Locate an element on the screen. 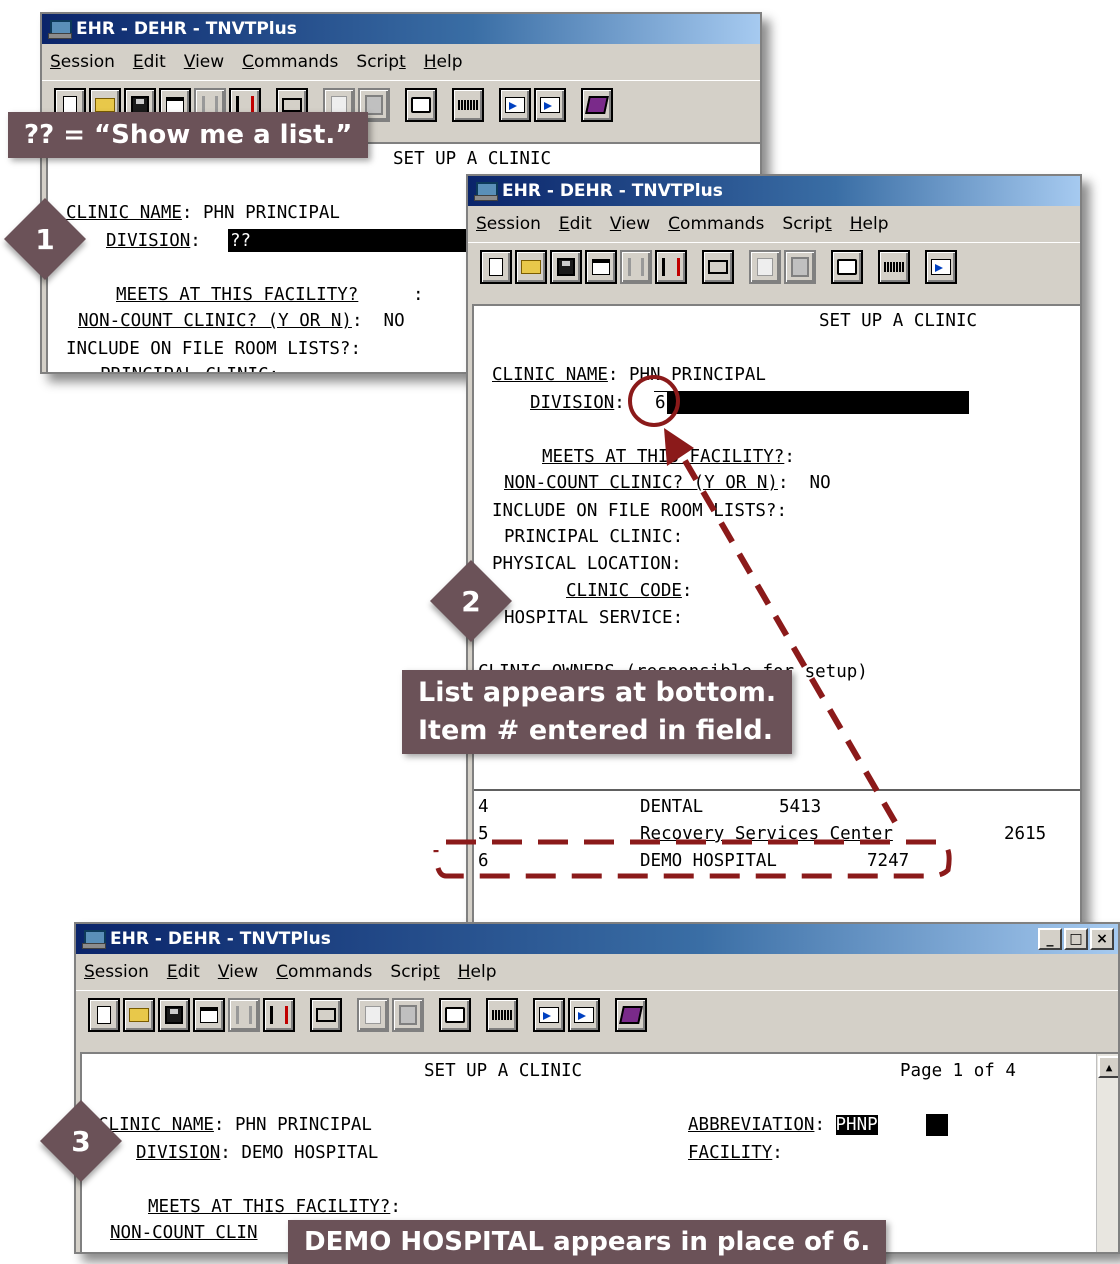 Image resolution: width=1120 pixels, height=1264 pixels. window-3-menubar: Session Edit View Commands Script Help is located at coordinates (597, 972).